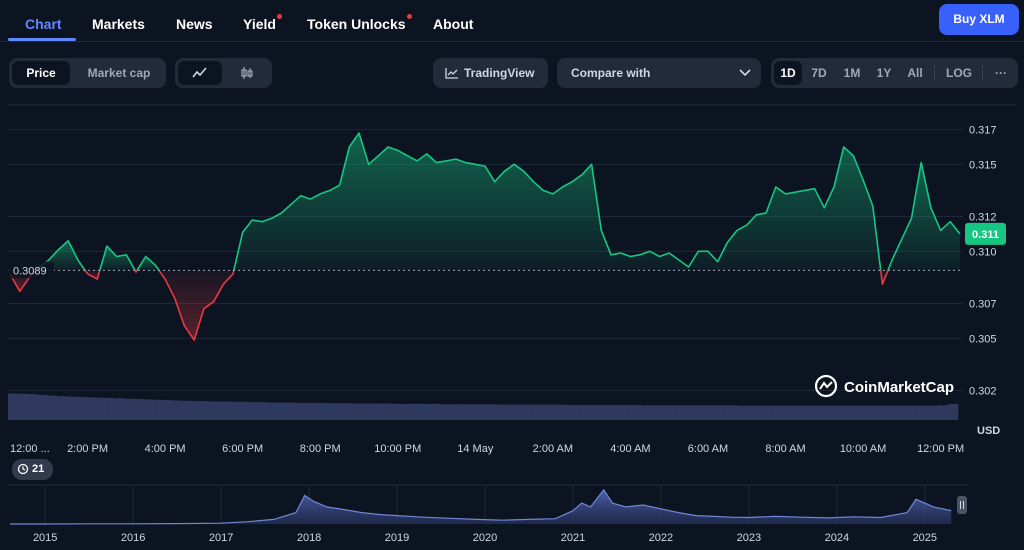  What do you see at coordinates (242, 449) in the screenshot?
I see `x-tick-label: 6:00 PM` at bounding box center [242, 449].